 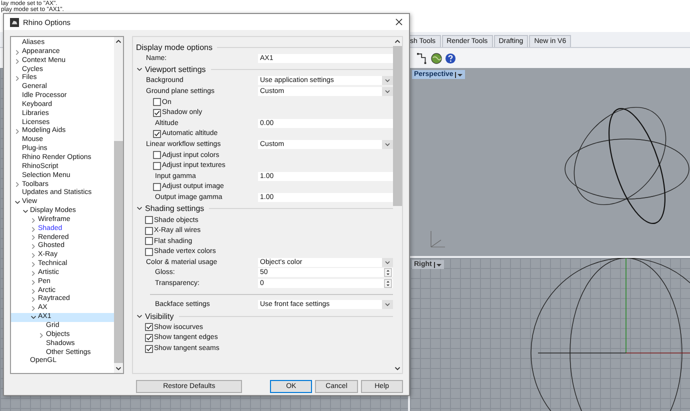 I want to click on section-heading: Display mode options, so click(x=174, y=47).